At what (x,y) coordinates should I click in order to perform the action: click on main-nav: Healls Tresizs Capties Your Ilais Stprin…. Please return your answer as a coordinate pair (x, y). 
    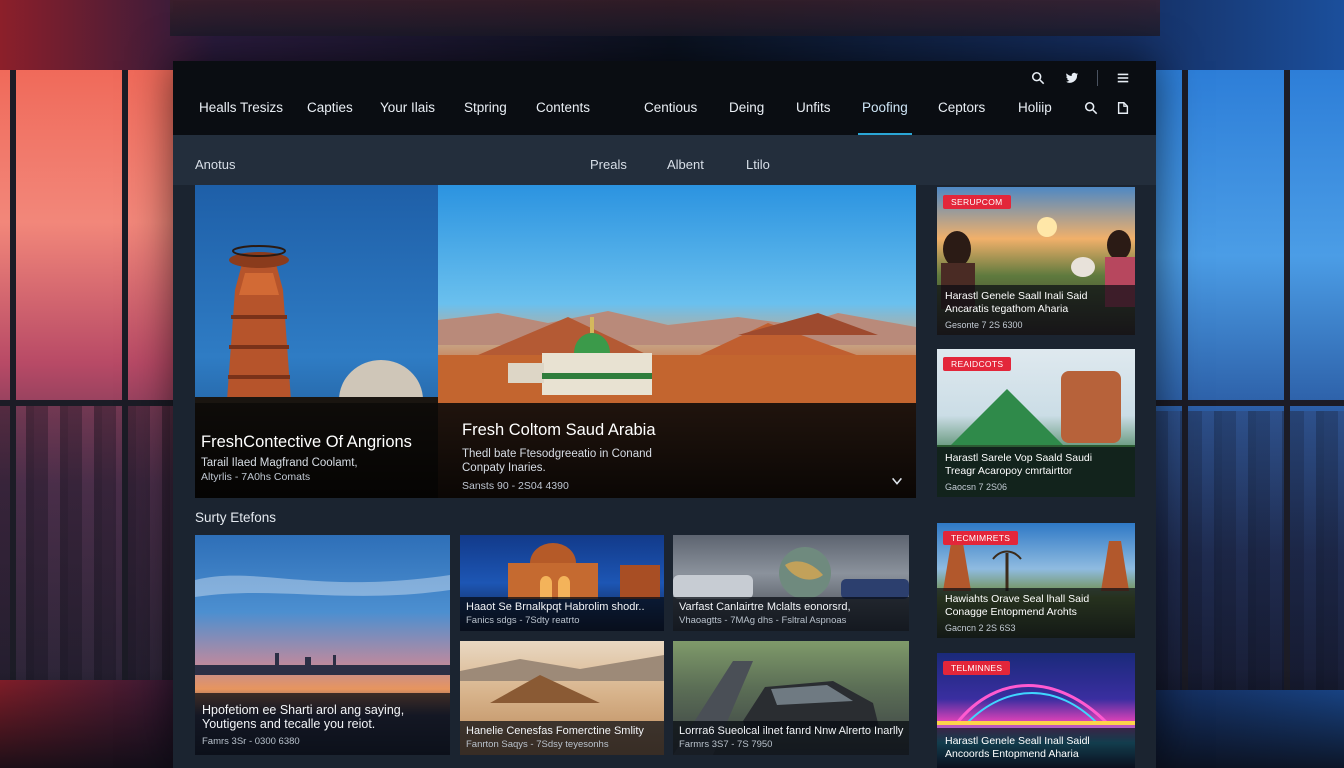
    Looking at the image, I should click on (664, 113).